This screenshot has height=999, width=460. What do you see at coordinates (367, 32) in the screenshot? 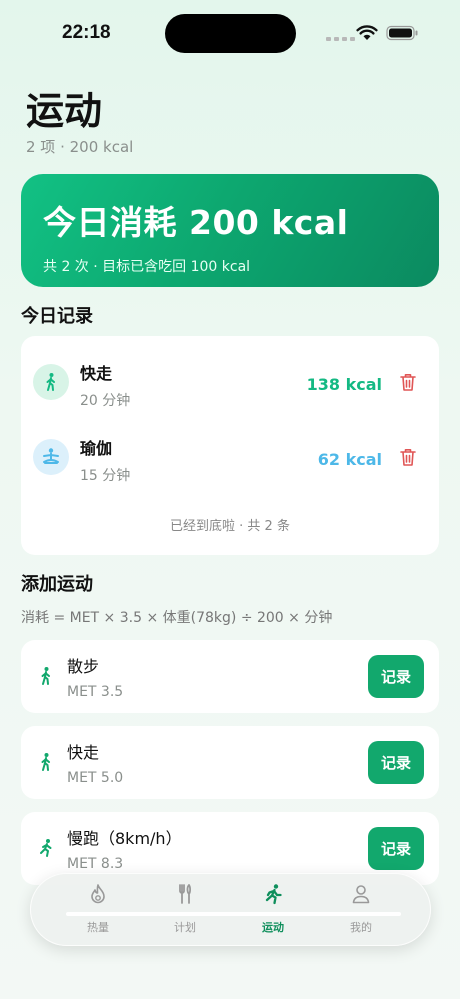
I see `wifi-icon` at bounding box center [367, 32].